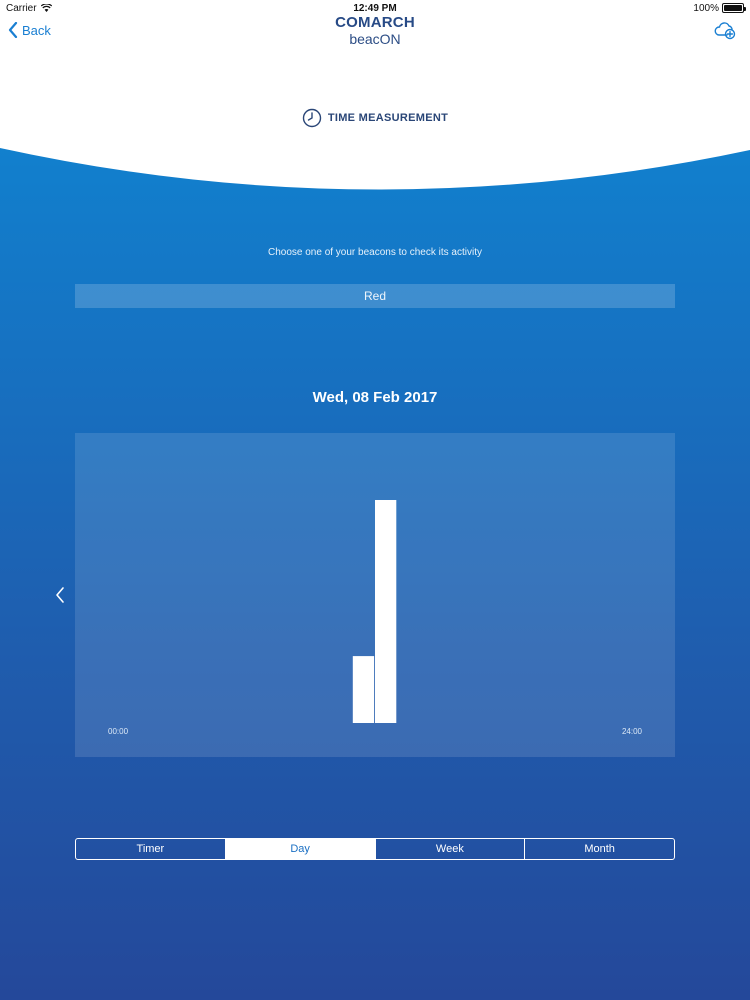  I want to click on date-title: Wed, 08 Feb 2017, so click(375, 397).